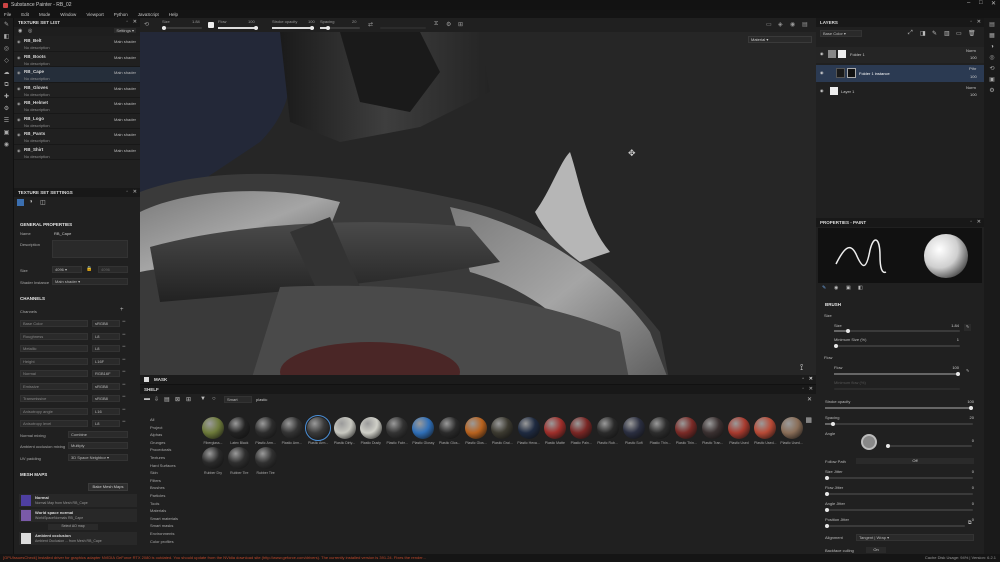 The height and width of the screenshot is (562, 1000). What do you see at coordinates (769, 24) in the screenshot?
I see `screenshot-icon: ▭` at bounding box center [769, 24].